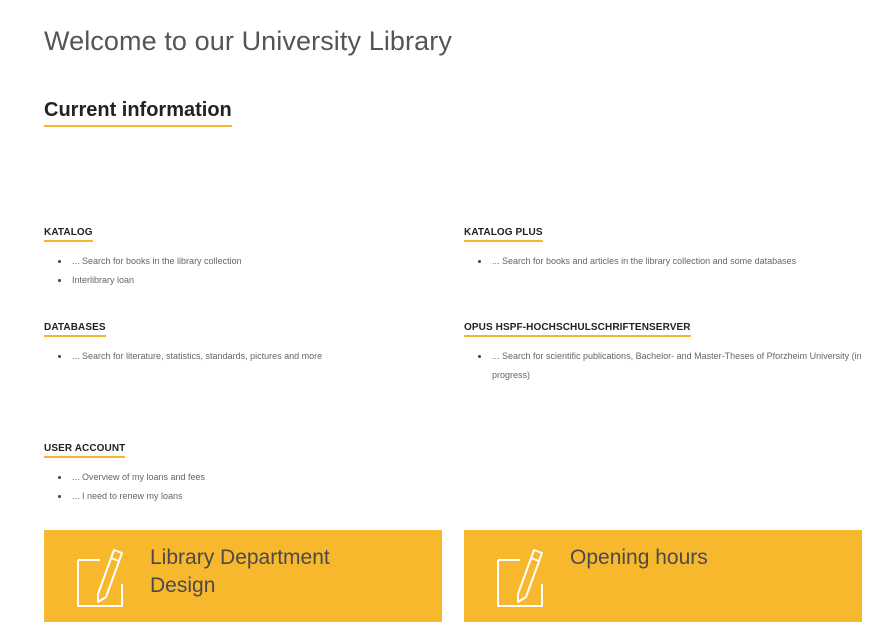  Describe the element at coordinates (138, 113) in the screenshot. I see `current-information-heading: Current information` at that location.